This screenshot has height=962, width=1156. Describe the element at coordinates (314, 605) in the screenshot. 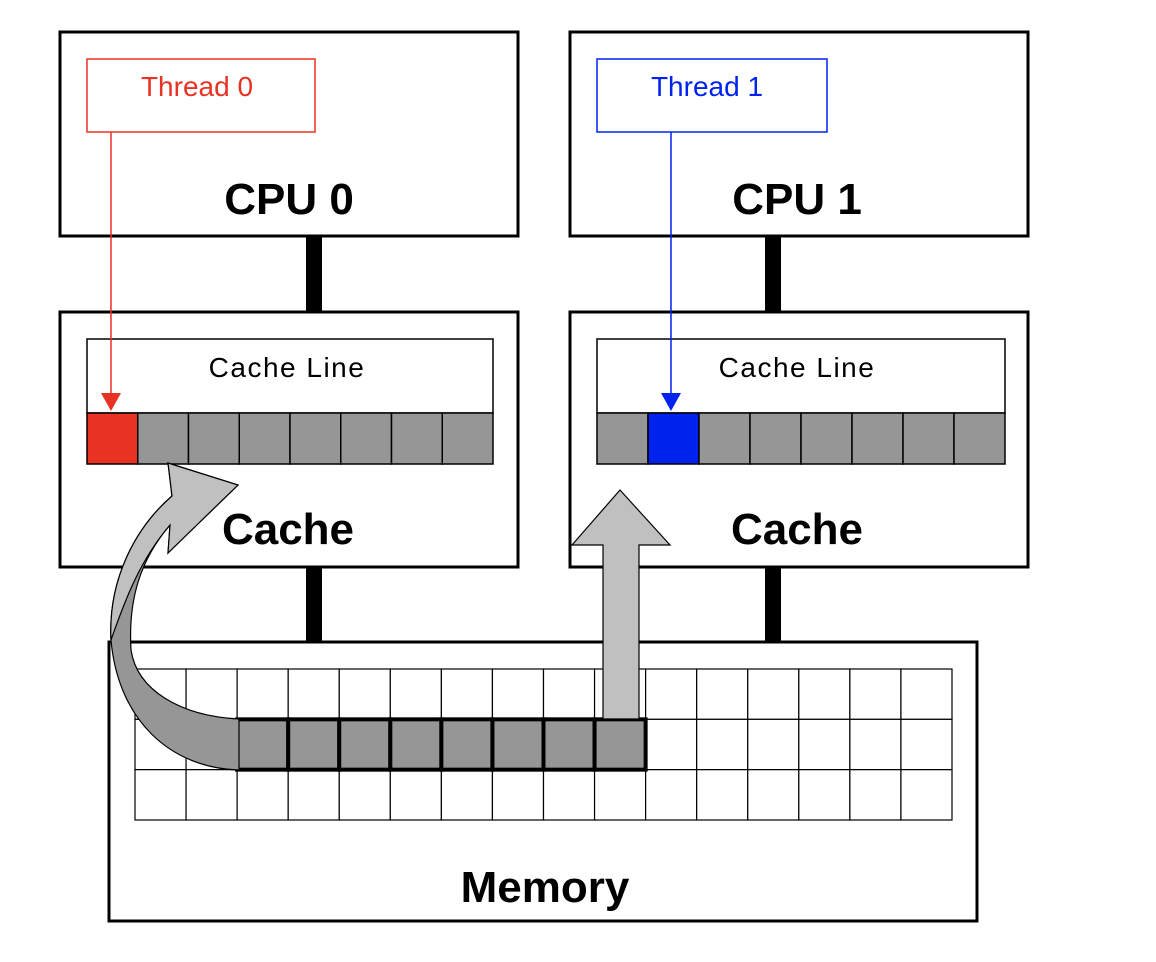

I see `cache0-memory-bus` at that location.